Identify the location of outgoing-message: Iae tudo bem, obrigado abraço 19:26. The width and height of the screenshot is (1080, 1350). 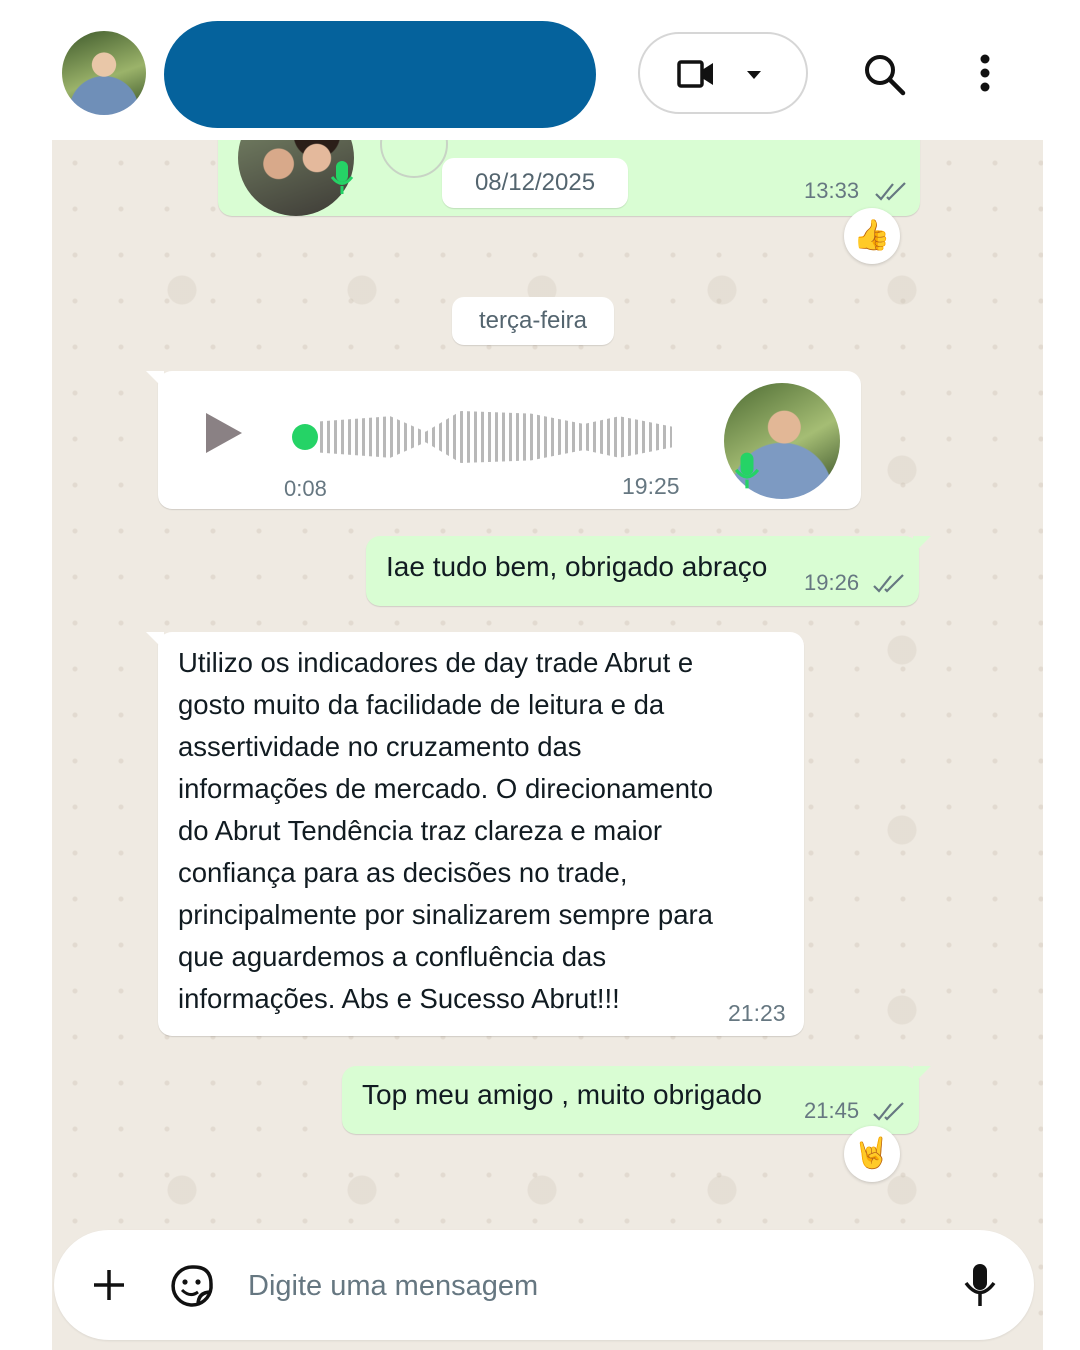
(648, 571).